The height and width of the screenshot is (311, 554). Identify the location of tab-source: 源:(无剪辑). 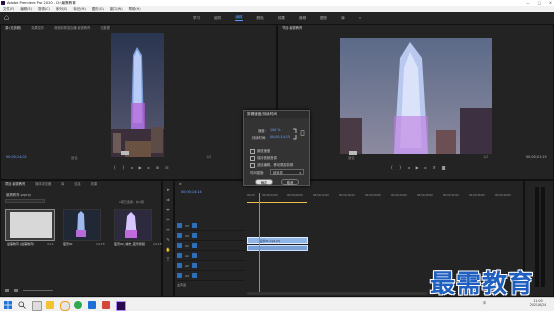
(13, 28).